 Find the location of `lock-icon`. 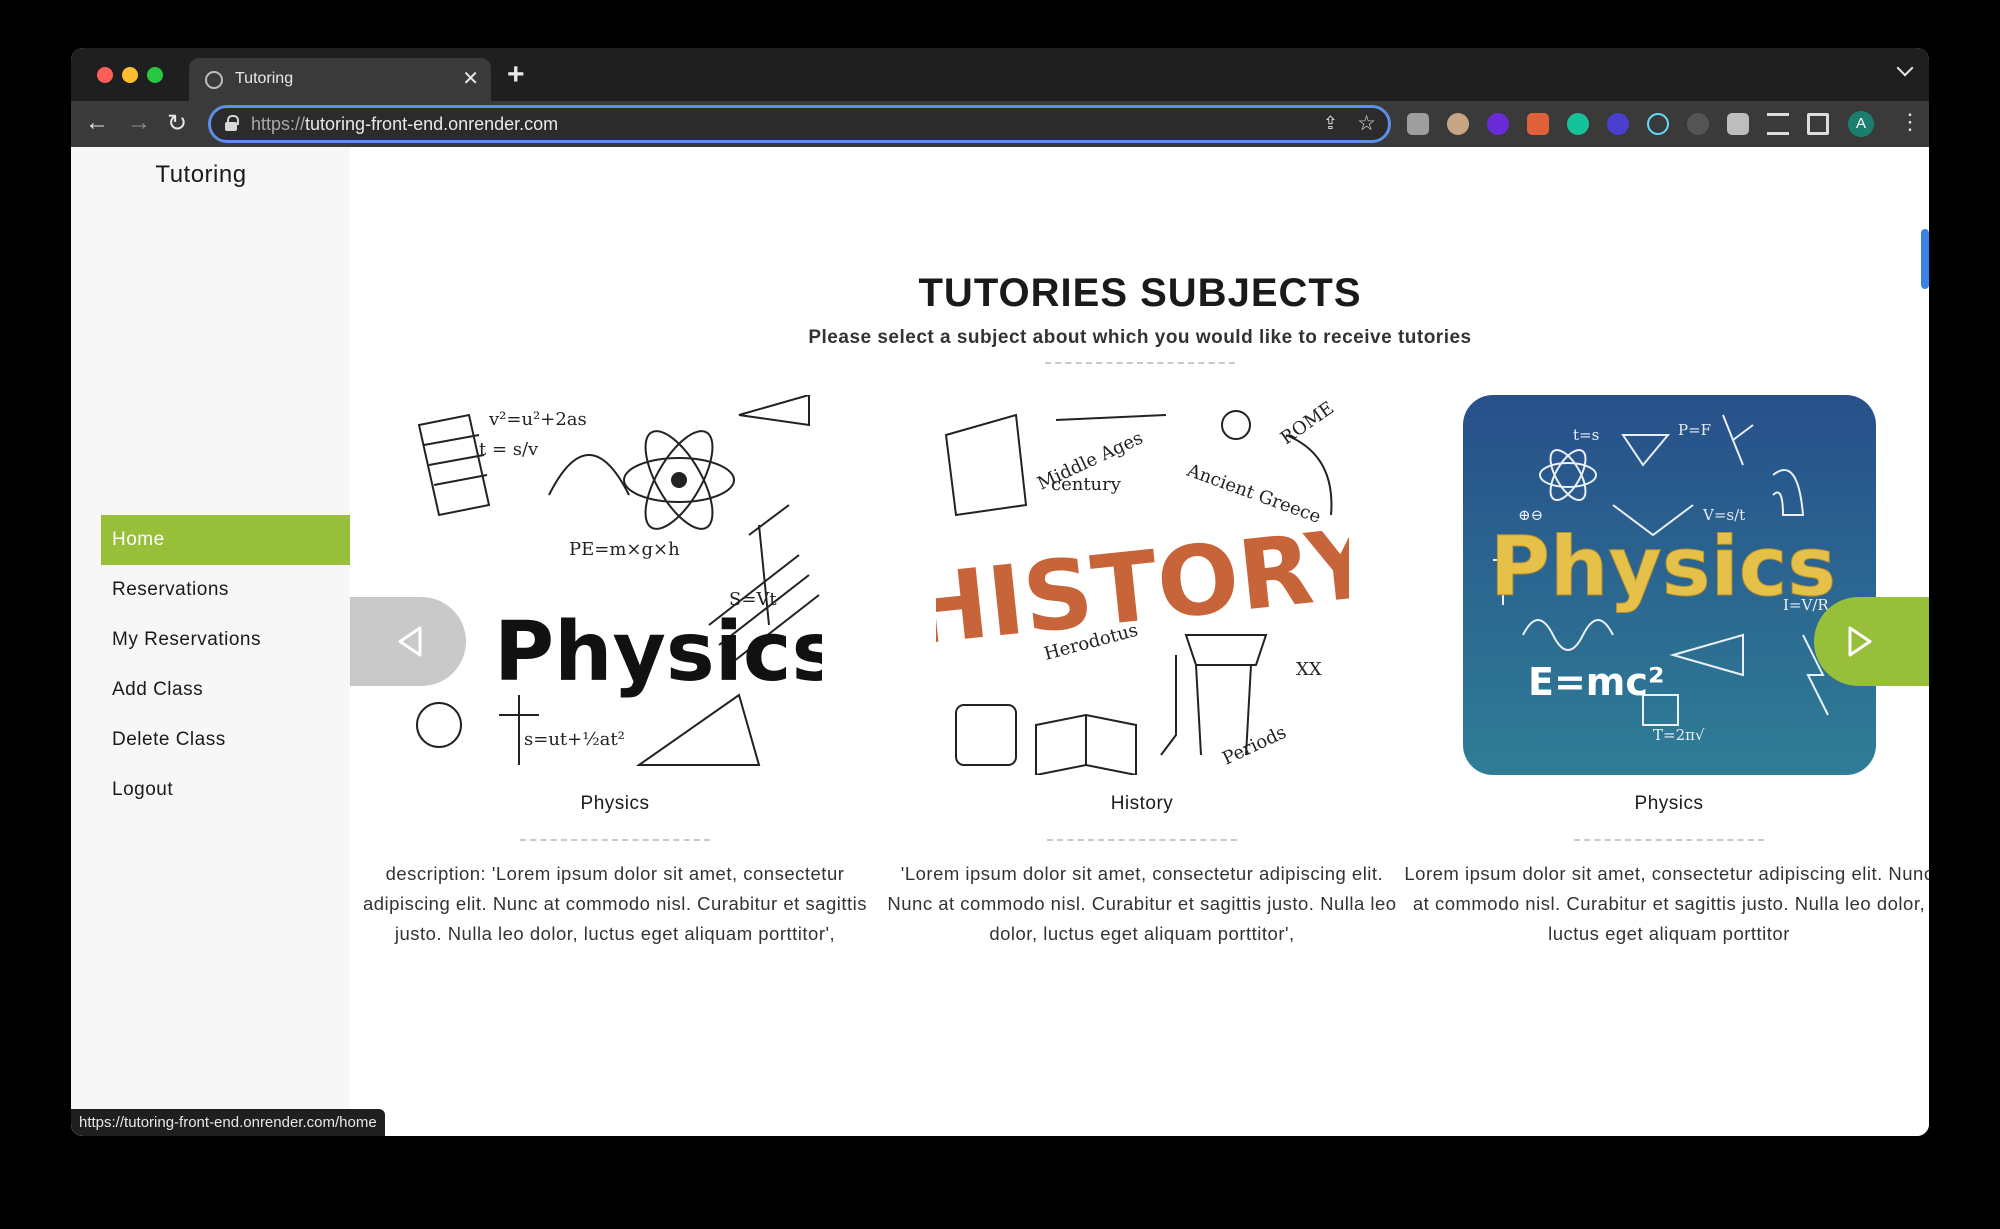

lock-icon is located at coordinates (232, 123).